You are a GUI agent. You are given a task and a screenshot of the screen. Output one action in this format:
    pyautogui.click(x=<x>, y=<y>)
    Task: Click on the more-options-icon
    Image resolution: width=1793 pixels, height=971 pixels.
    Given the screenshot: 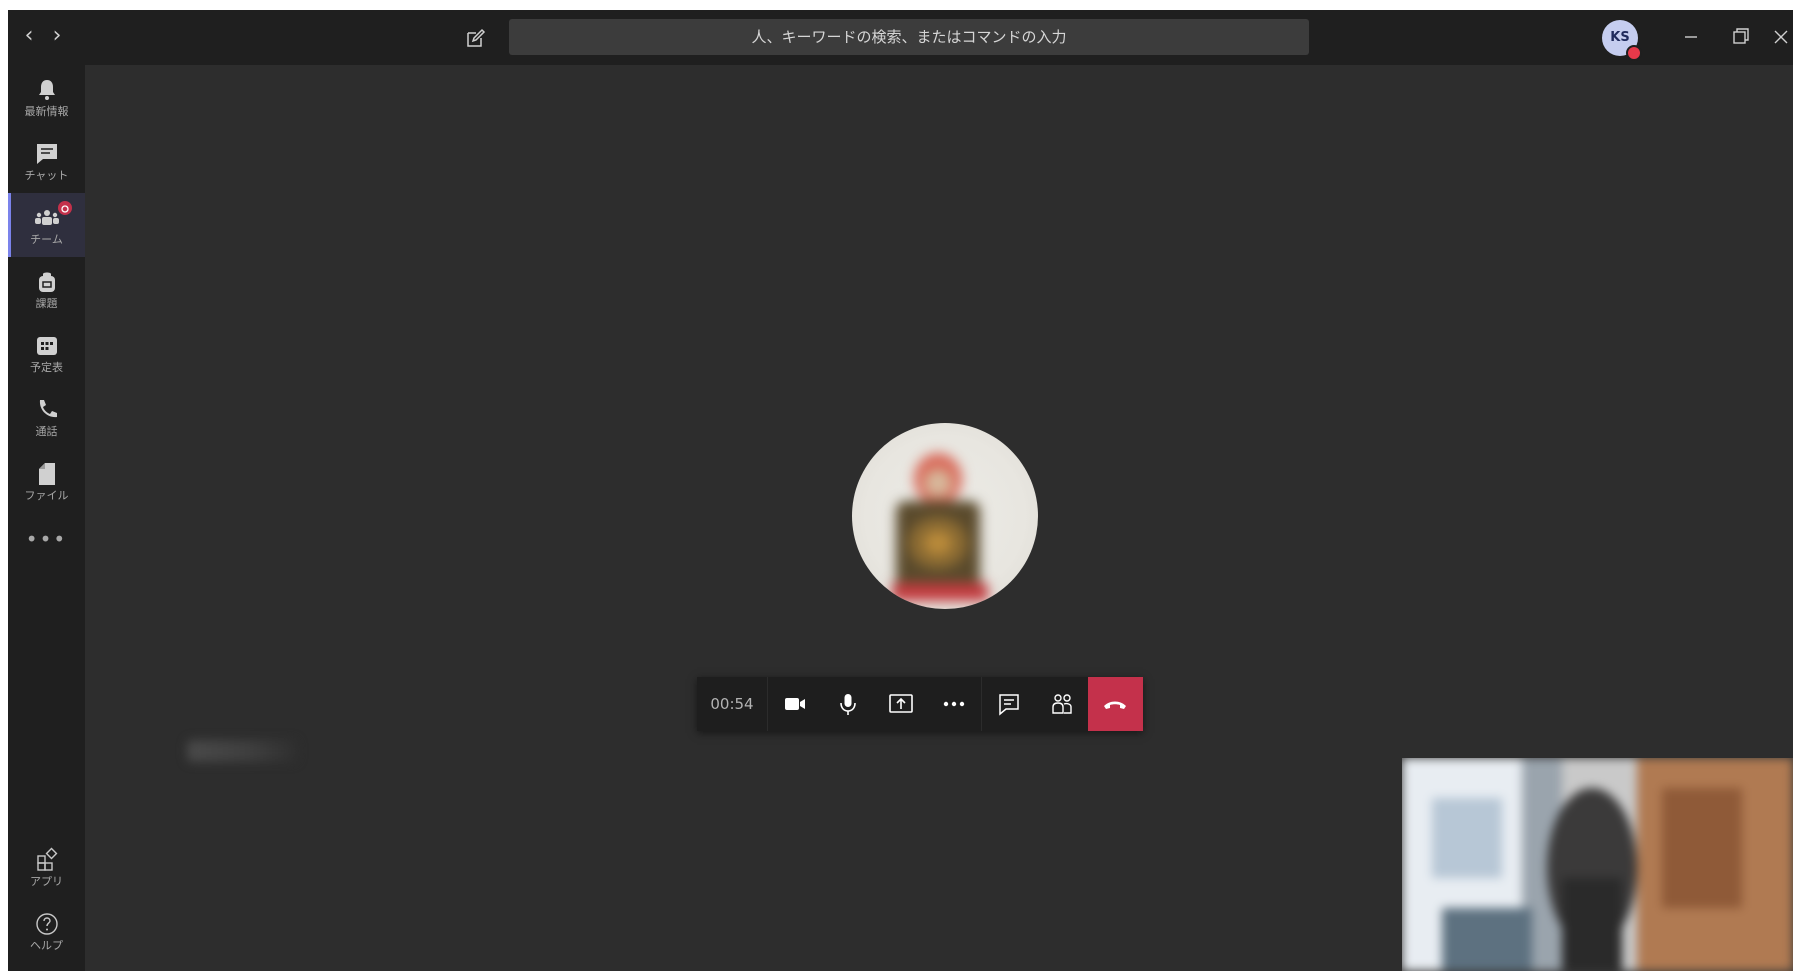 What is the action you would take?
    pyautogui.click(x=954, y=704)
    